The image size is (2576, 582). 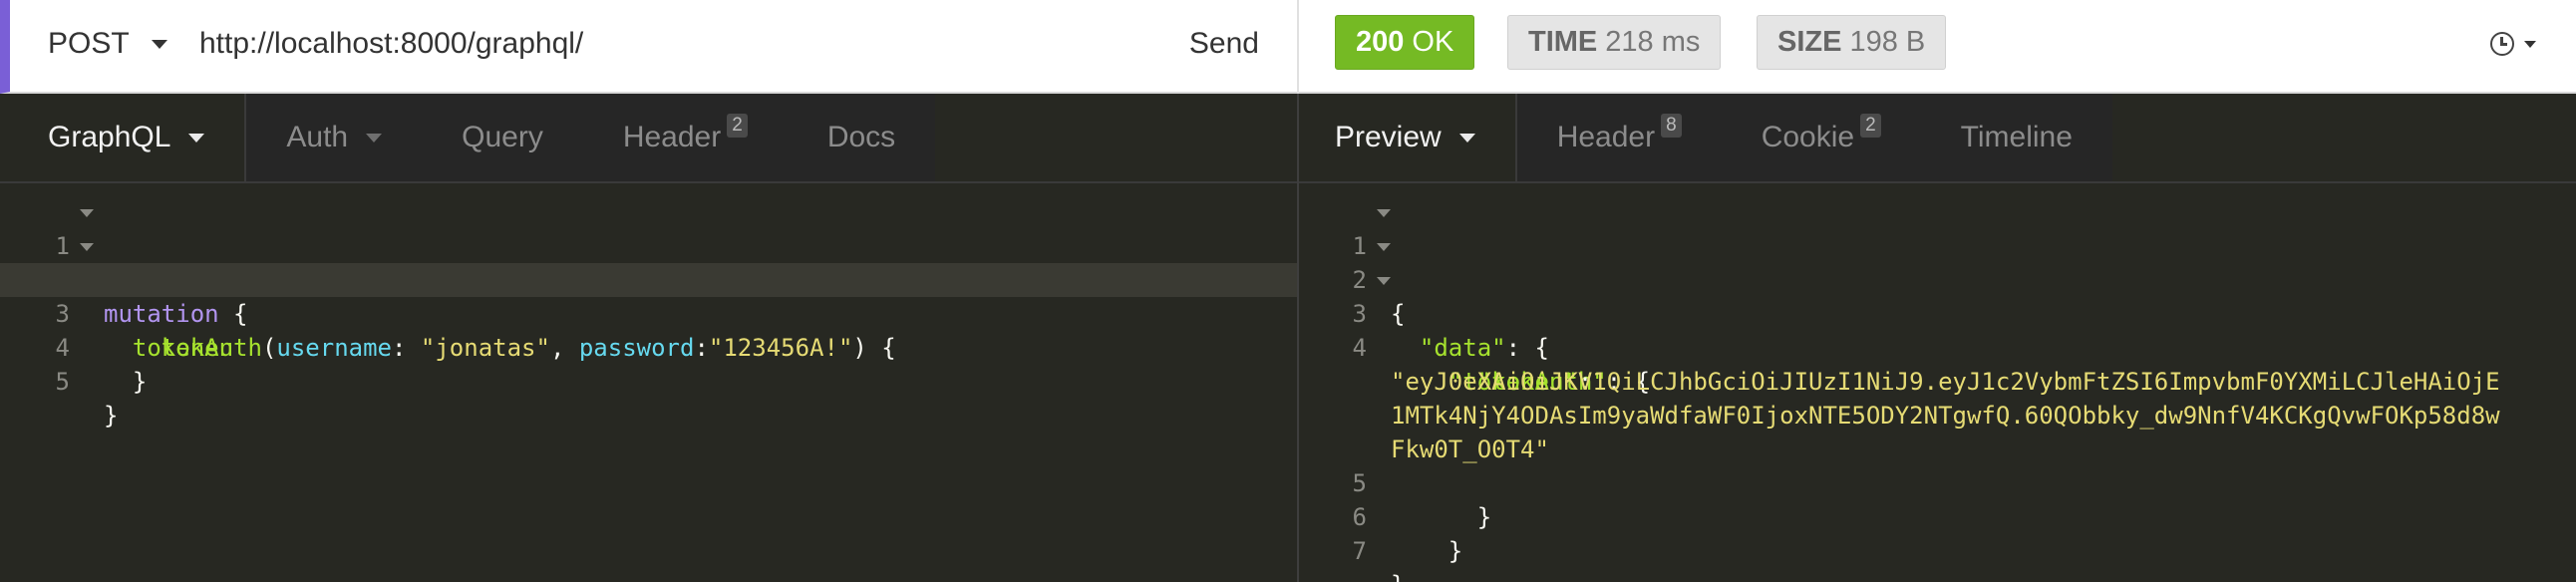 What do you see at coordinates (1809, 42) in the screenshot?
I see `size-label: SIZE` at bounding box center [1809, 42].